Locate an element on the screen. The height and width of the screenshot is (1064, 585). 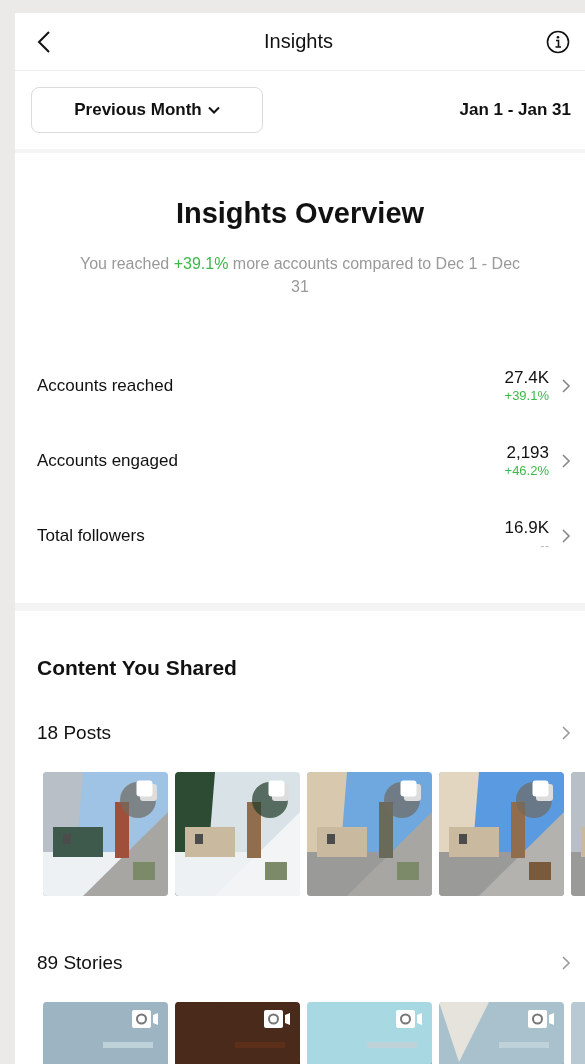
period-dropdown: Previous Month is located at coordinates (147, 110).